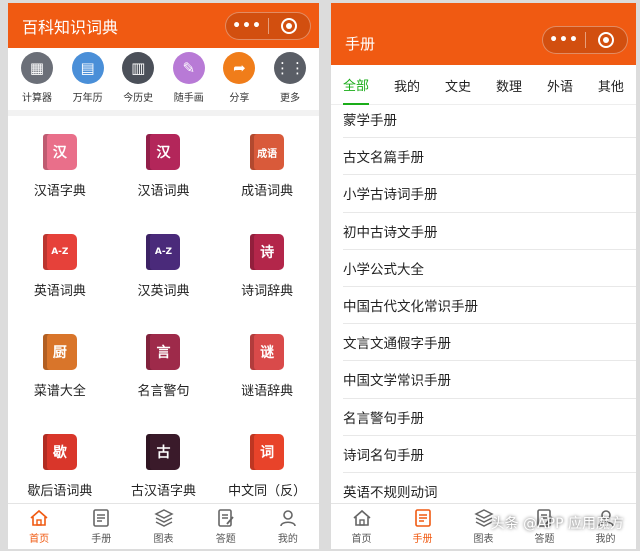 This screenshot has width=640, height=551. What do you see at coordinates (611, 85) in the screenshot?
I see `category-tab: 其他` at bounding box center [611, 85].